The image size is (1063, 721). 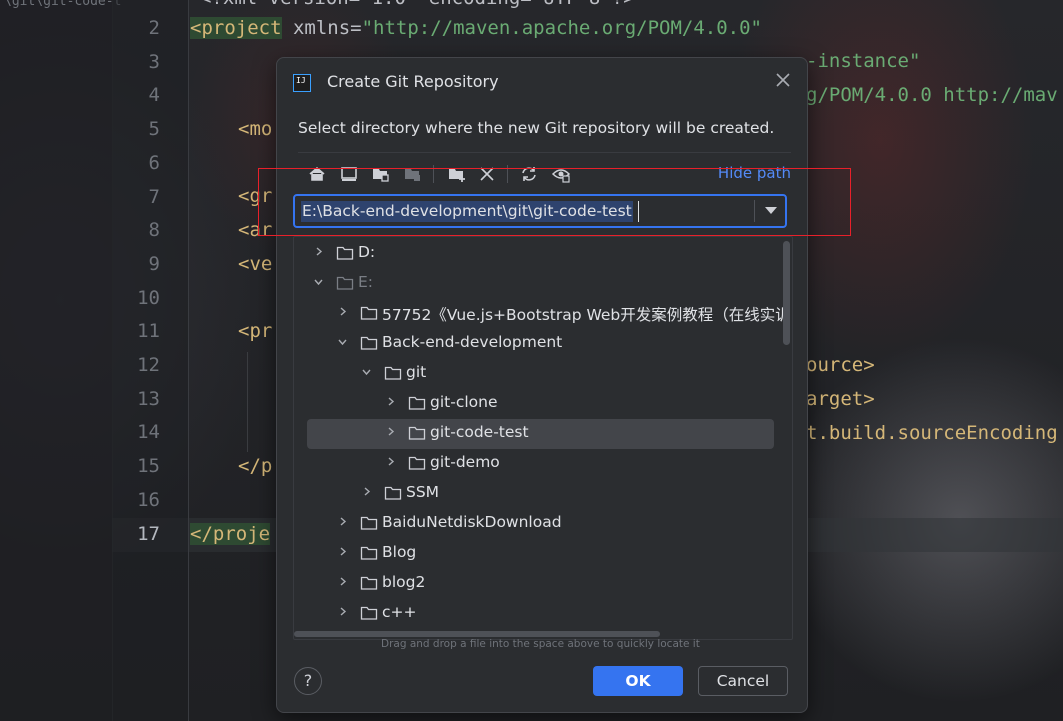 I want to click on code-tag: <ve, so click(x=255, y=264).